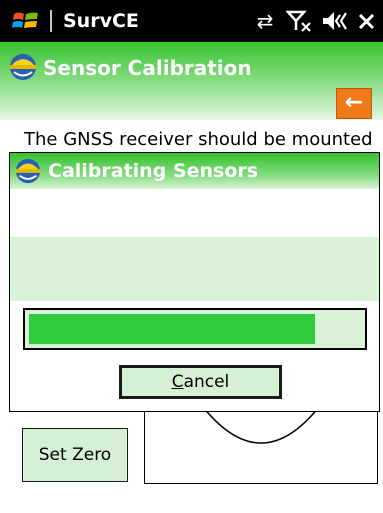 The image size is (383, 513). I want to click on cancel-button: Cancel, so click(200, 382).